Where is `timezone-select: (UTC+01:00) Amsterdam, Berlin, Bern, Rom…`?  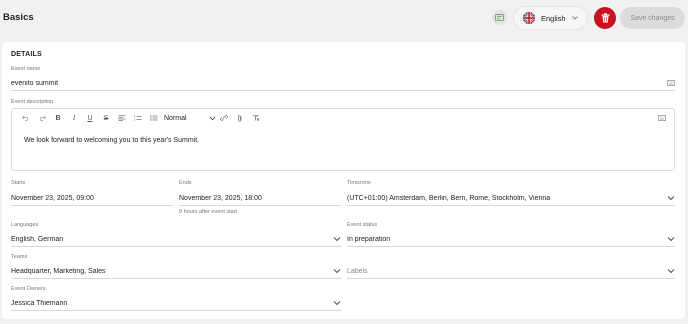 timezone-select: (UTC+01:00) Amsterdam, Berlin, Bern, Rom… is located at coordinates (511, 198).